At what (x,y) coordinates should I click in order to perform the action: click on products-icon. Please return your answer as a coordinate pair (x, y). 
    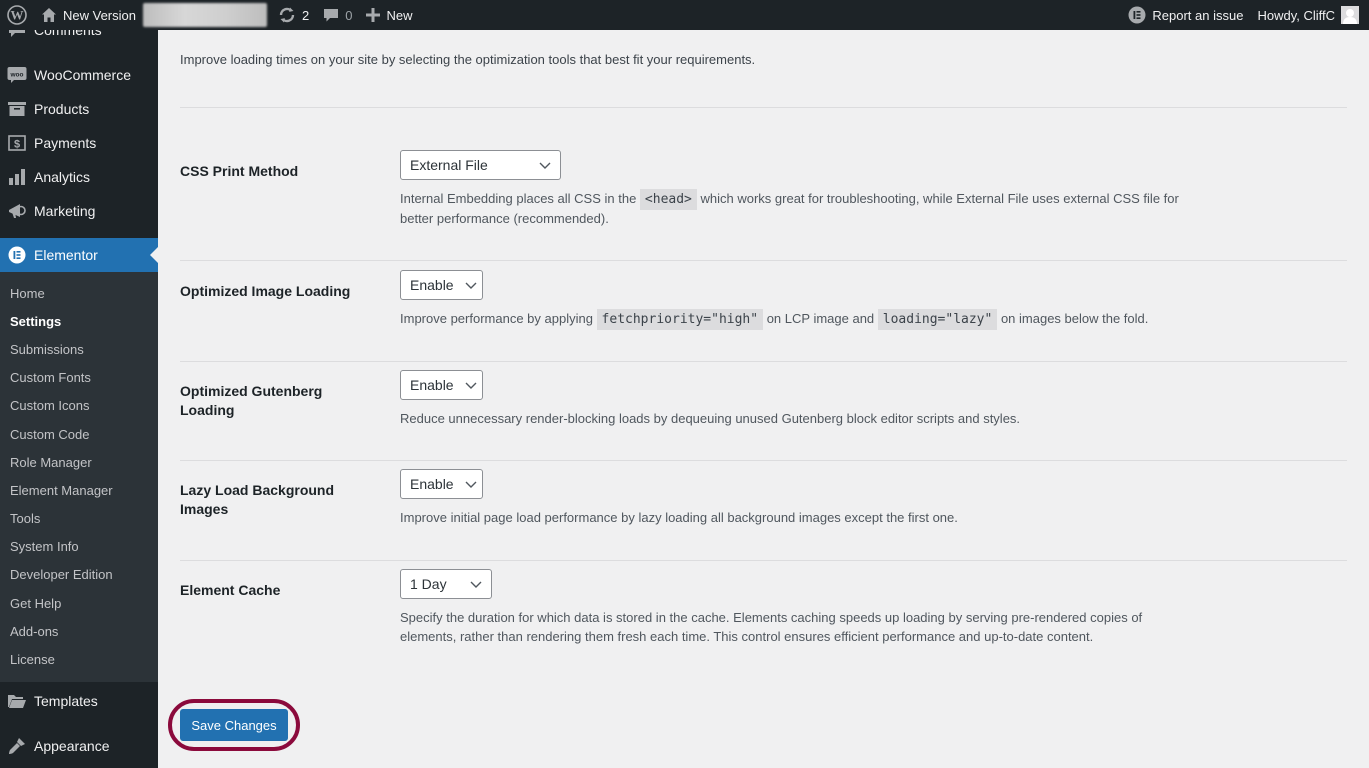
    Looking at the image, I should click on (17, 109).